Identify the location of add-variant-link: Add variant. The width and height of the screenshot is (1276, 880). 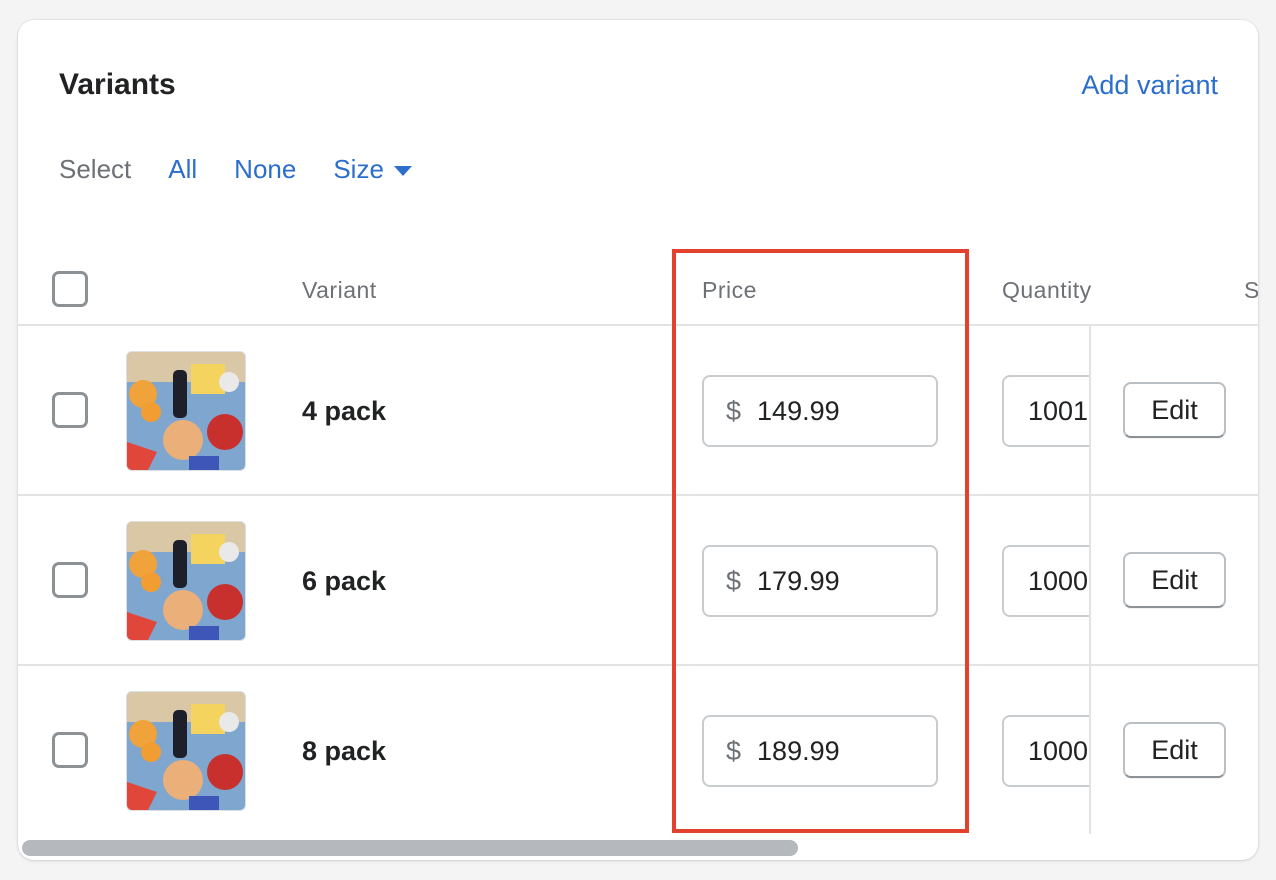
(1149, 85).